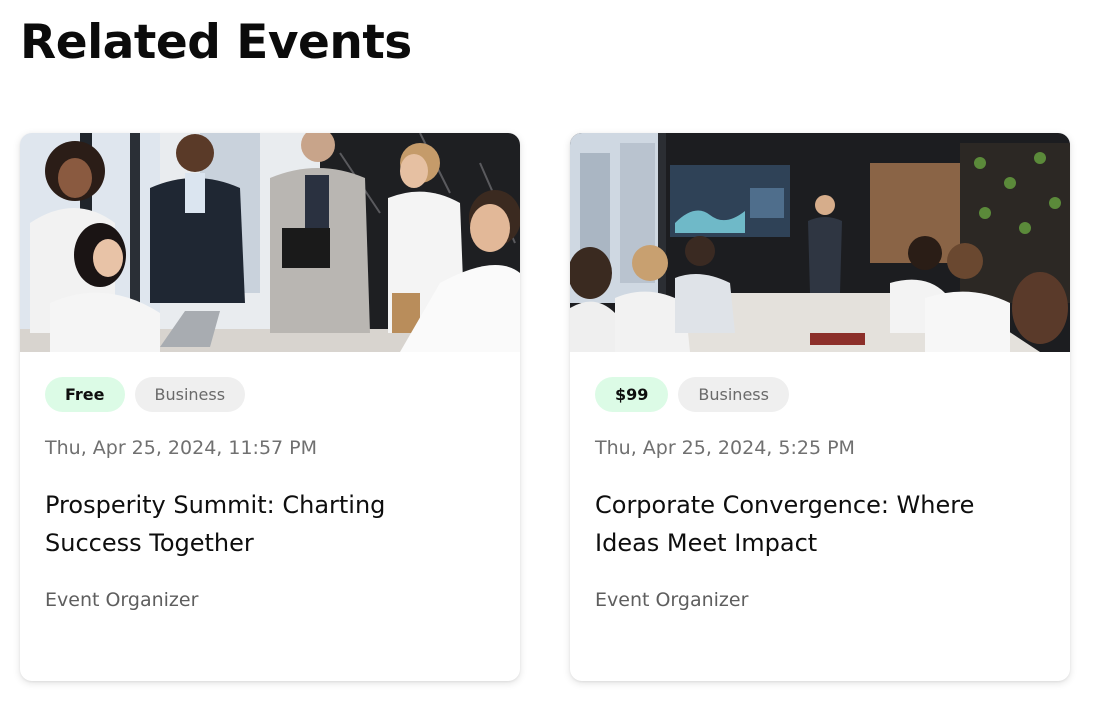 The height and width of the screenshot is (713, 1102). Describe the element at coordinates (270, 394) in the screenshot. I see `event-tags: Free Business` at that location.